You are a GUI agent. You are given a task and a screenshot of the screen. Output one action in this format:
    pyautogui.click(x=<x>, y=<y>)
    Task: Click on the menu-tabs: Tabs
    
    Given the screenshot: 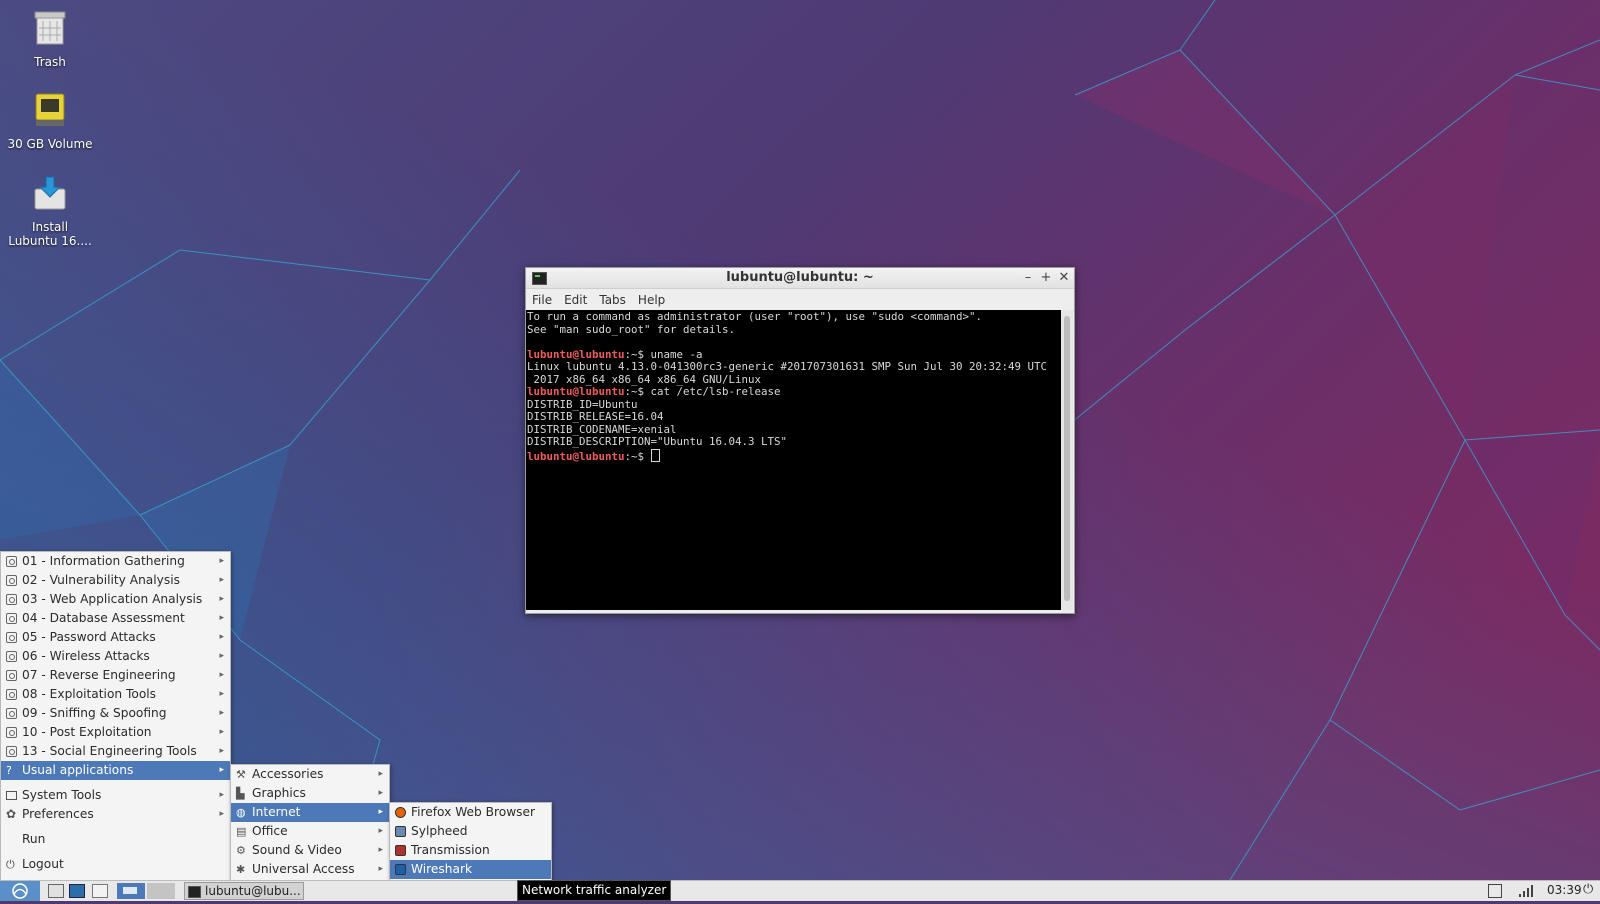 What is the action you would take?
    pyautogui.click(x=612, y=300)
    